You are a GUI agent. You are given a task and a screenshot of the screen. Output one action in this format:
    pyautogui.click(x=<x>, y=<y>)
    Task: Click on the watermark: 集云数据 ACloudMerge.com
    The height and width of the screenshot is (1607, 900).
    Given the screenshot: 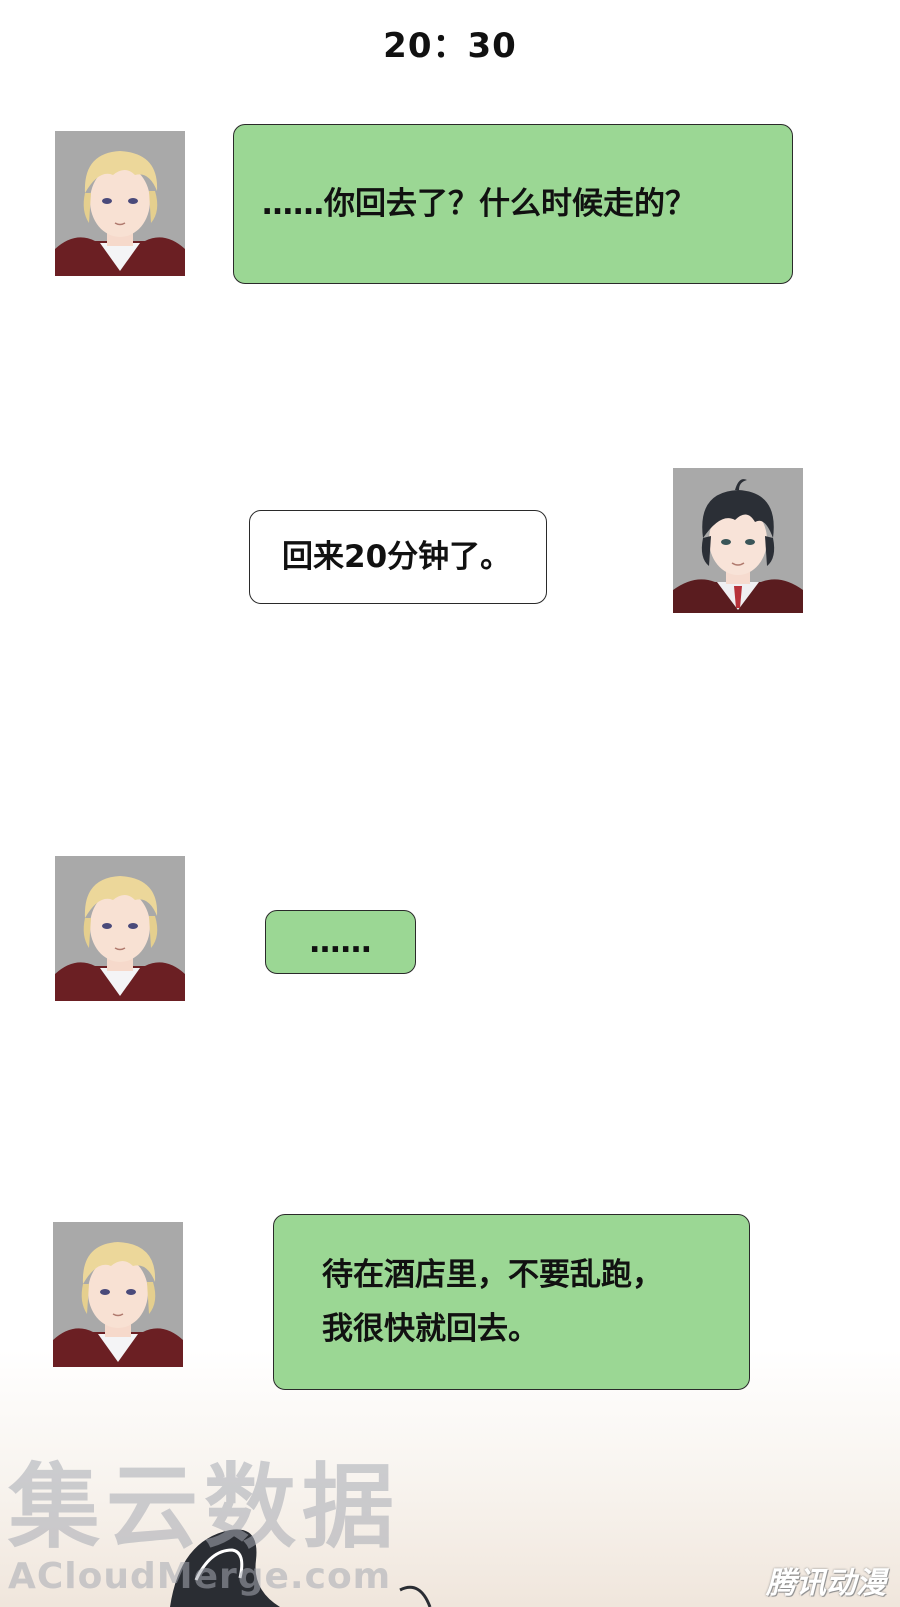 What is the action you would take?
    pyautogui.click(x=204, y=1526)
    